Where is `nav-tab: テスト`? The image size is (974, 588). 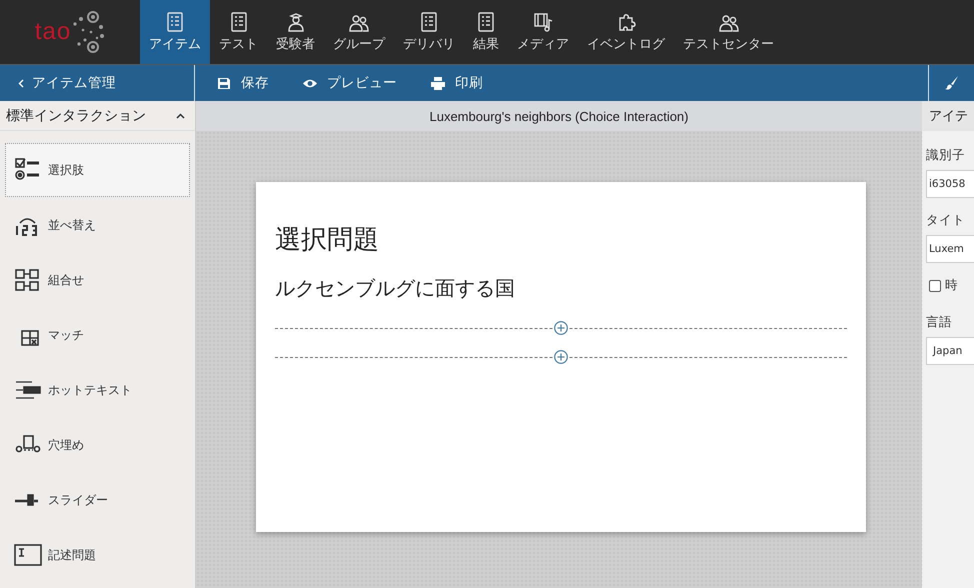 nav-tab: テスト is located at coordinates (238, 32).